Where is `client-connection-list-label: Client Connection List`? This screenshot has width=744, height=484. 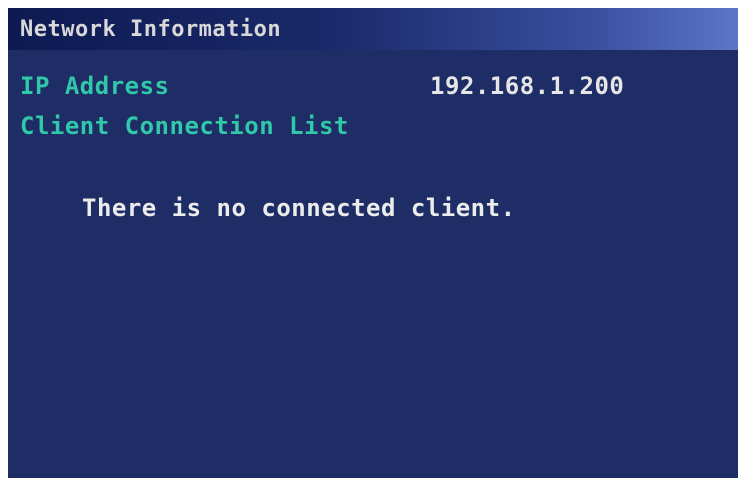 client-connection-list-label: Client Connection List is located at coordinates (184, 126).